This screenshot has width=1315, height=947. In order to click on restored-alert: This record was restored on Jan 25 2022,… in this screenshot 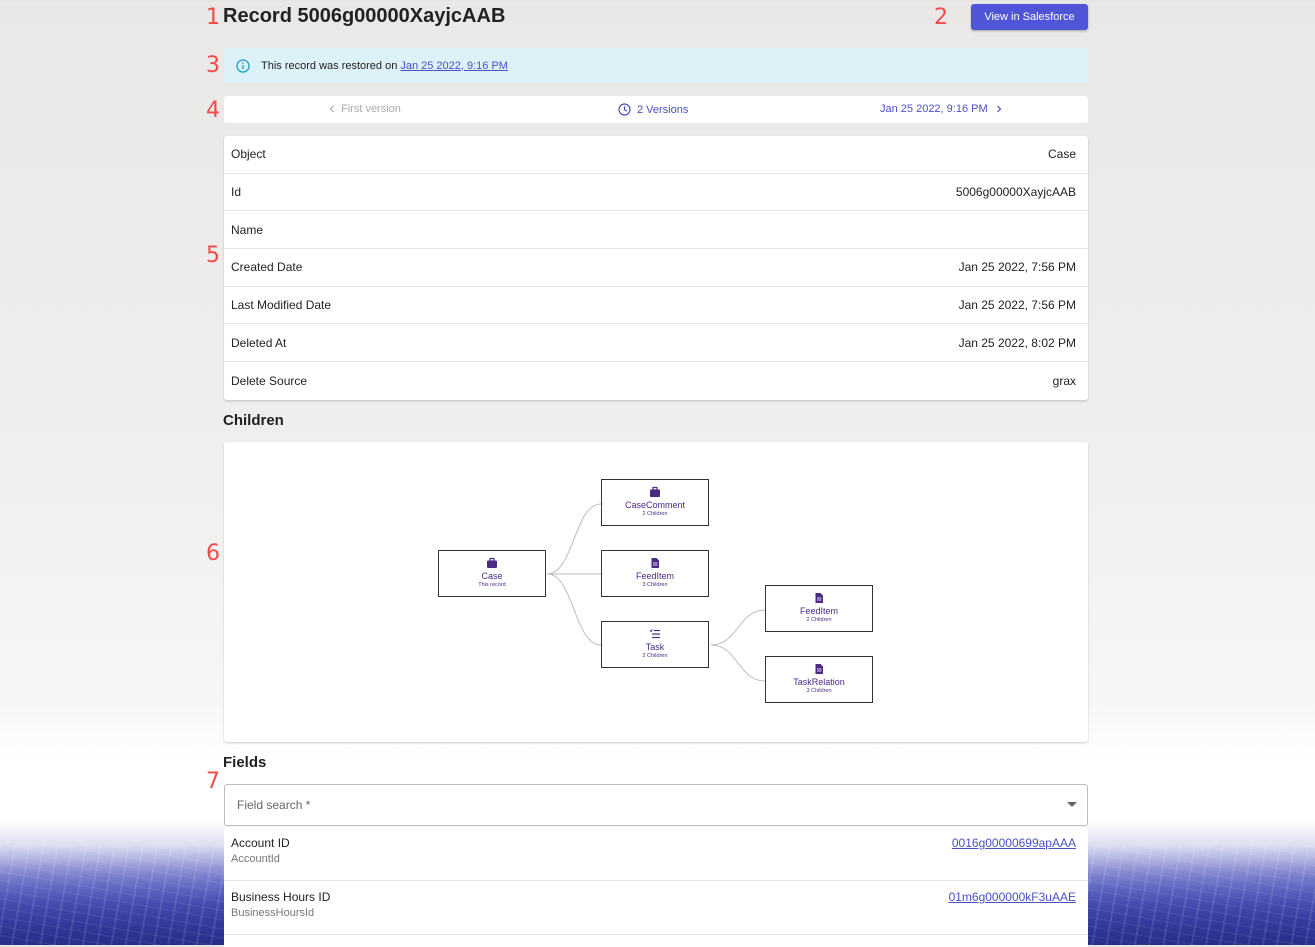, I will do `click(656, 65)`.